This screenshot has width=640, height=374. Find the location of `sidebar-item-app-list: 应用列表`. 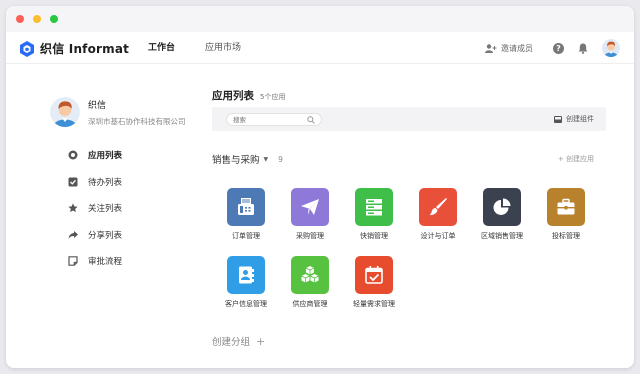

sidebar-item-app-list: 应用列表 is located at coordinates (95, 155).